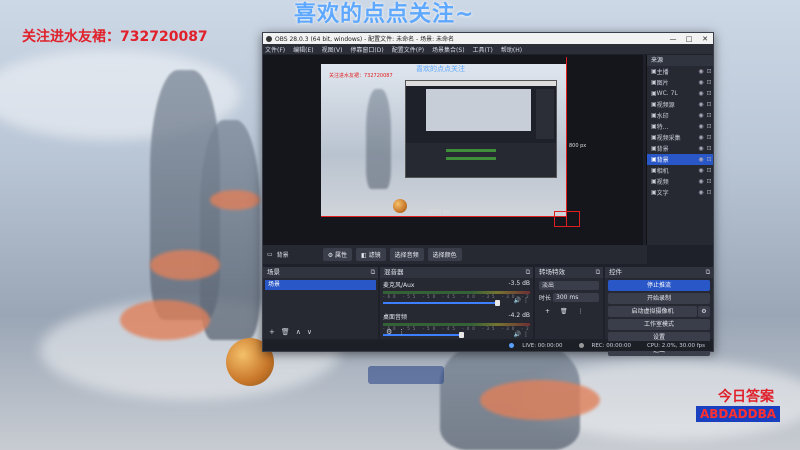  Describe the element at coordinates (547, 311) in the screenshot. I see `add-transition-button: +` at that location.